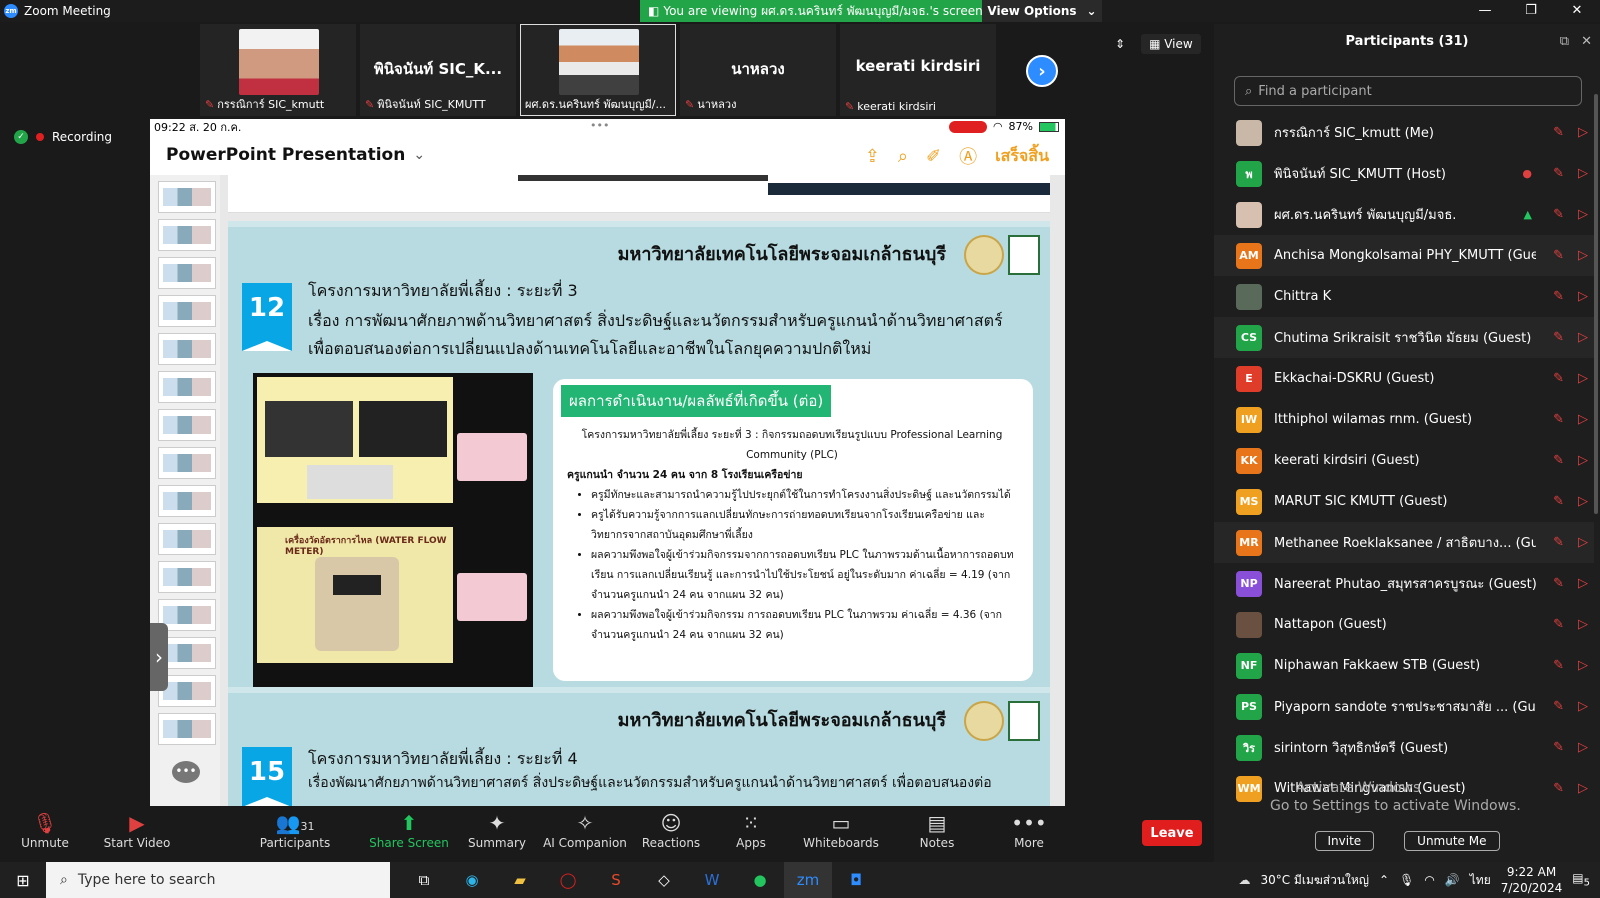 This screenshot has width=1600, height=898. I want to click on line-icon: ●, so click(760, 880).